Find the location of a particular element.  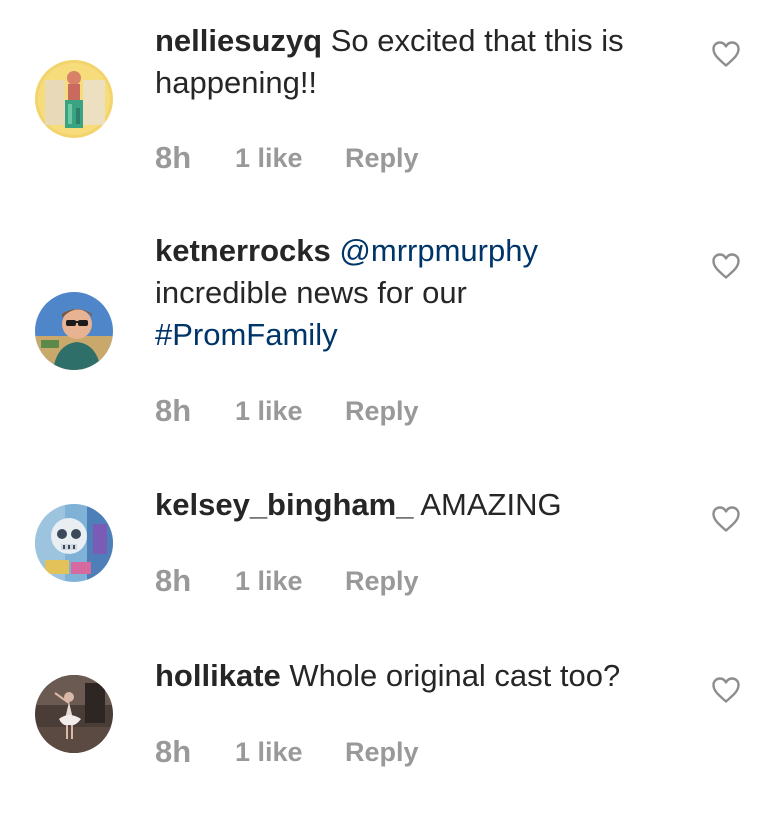

comment-mention: @mrrpmurphy is located at coordinates (438, 250).